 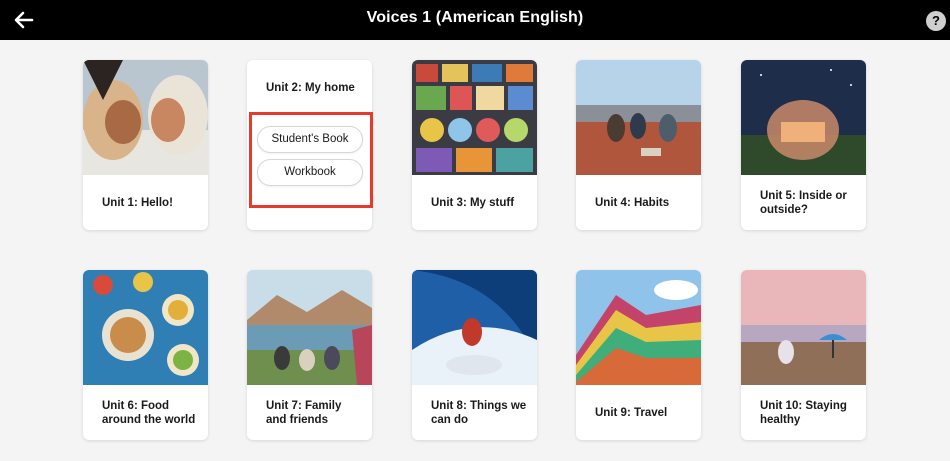 What do you see at coordinates (803, 412) in the screenshot?
I see `unit-label: Unit 10: Staying healthy` at bounding box center [803, 412].